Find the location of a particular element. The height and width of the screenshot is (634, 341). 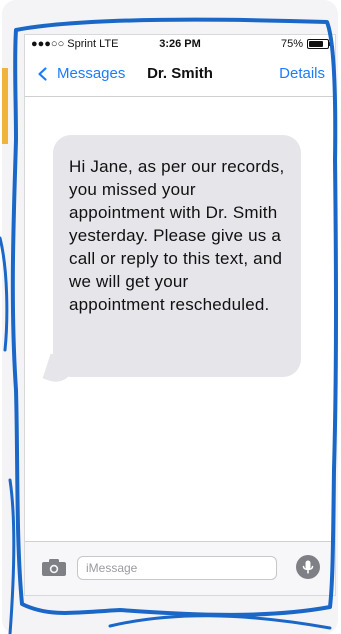

battery-status: 75% is located at coordinates (305, 44).